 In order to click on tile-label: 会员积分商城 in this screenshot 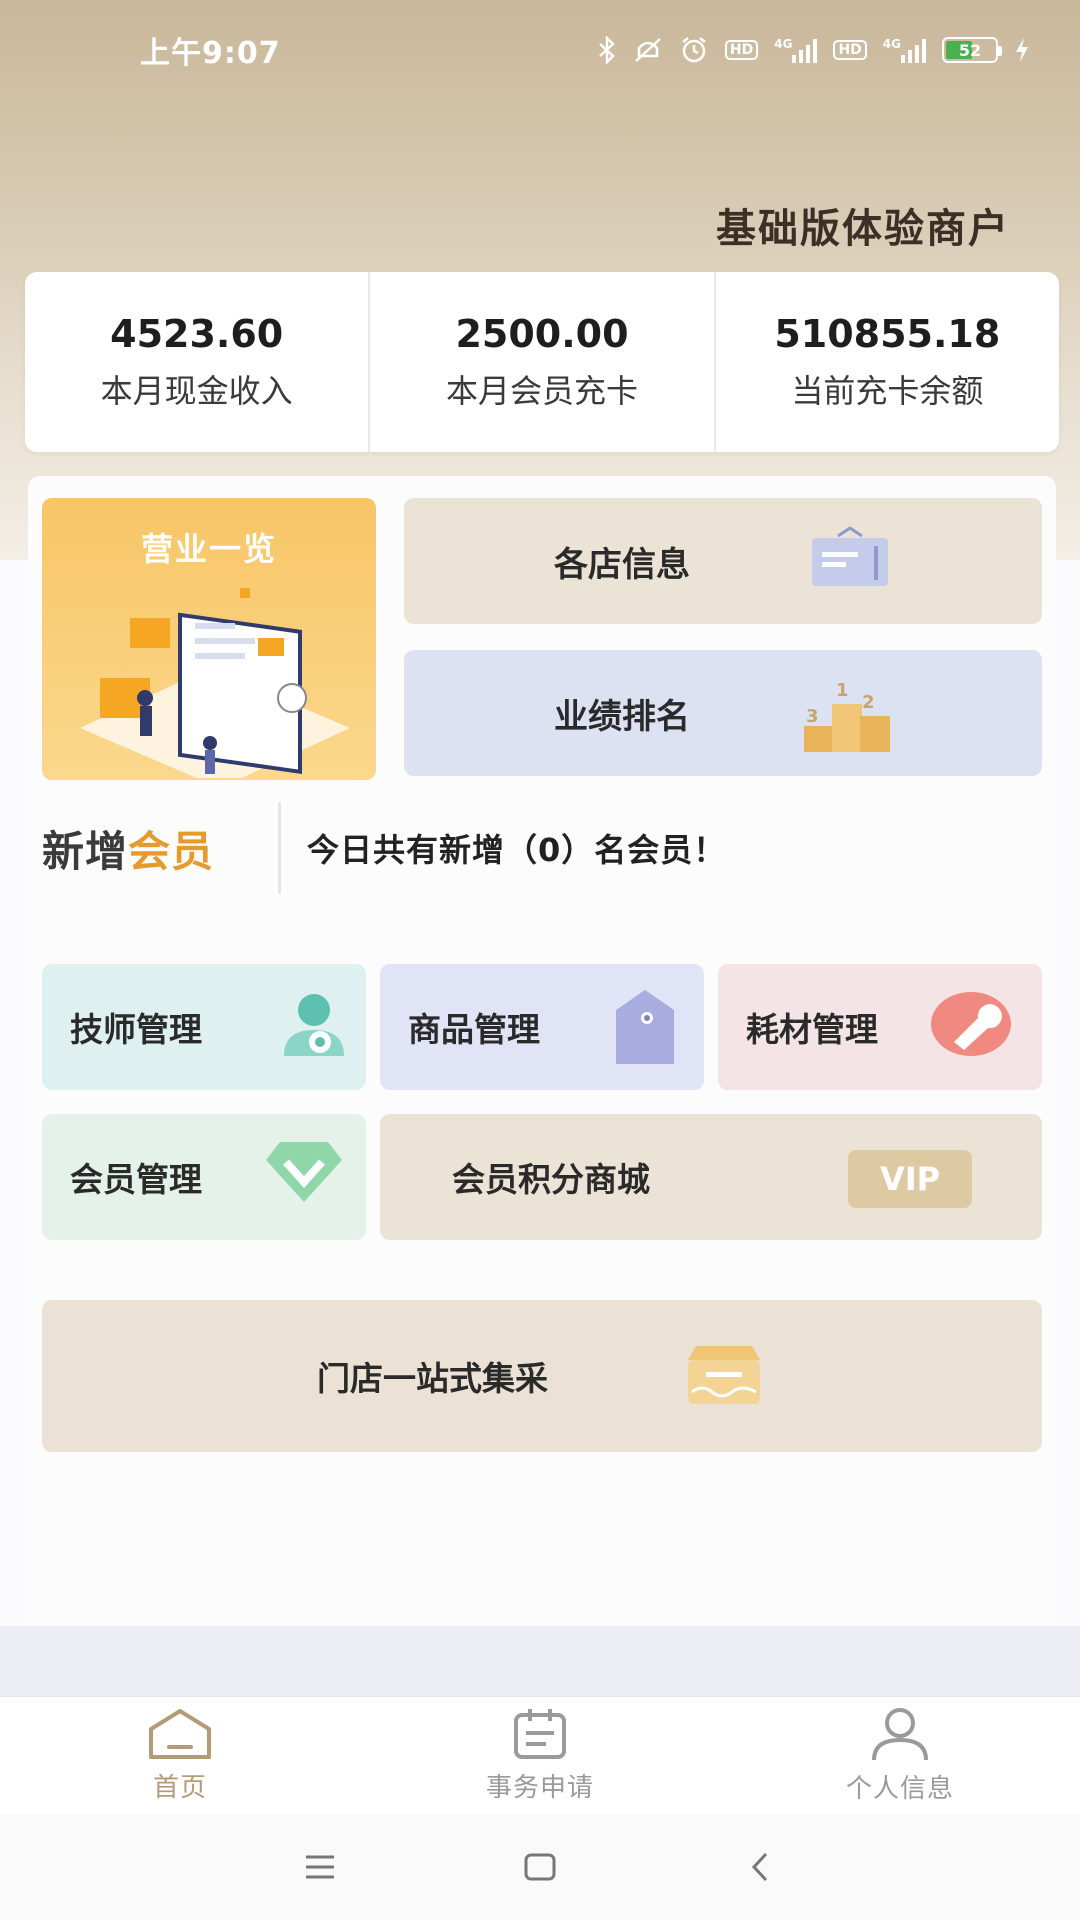, I will do `click(551, 1179)`.